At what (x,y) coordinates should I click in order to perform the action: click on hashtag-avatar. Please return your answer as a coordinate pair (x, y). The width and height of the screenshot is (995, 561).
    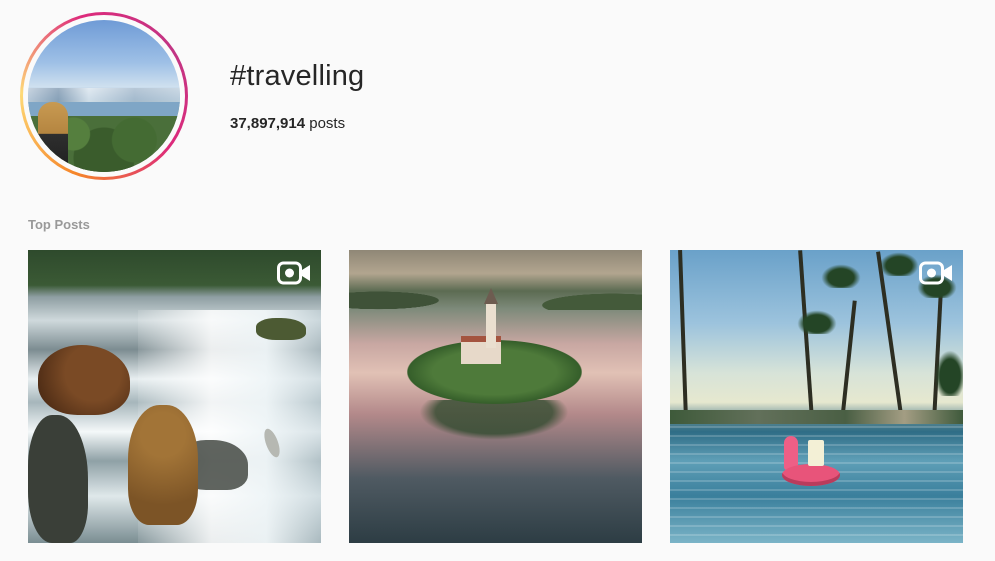
    Looking at the image, I should click on (104, 96).